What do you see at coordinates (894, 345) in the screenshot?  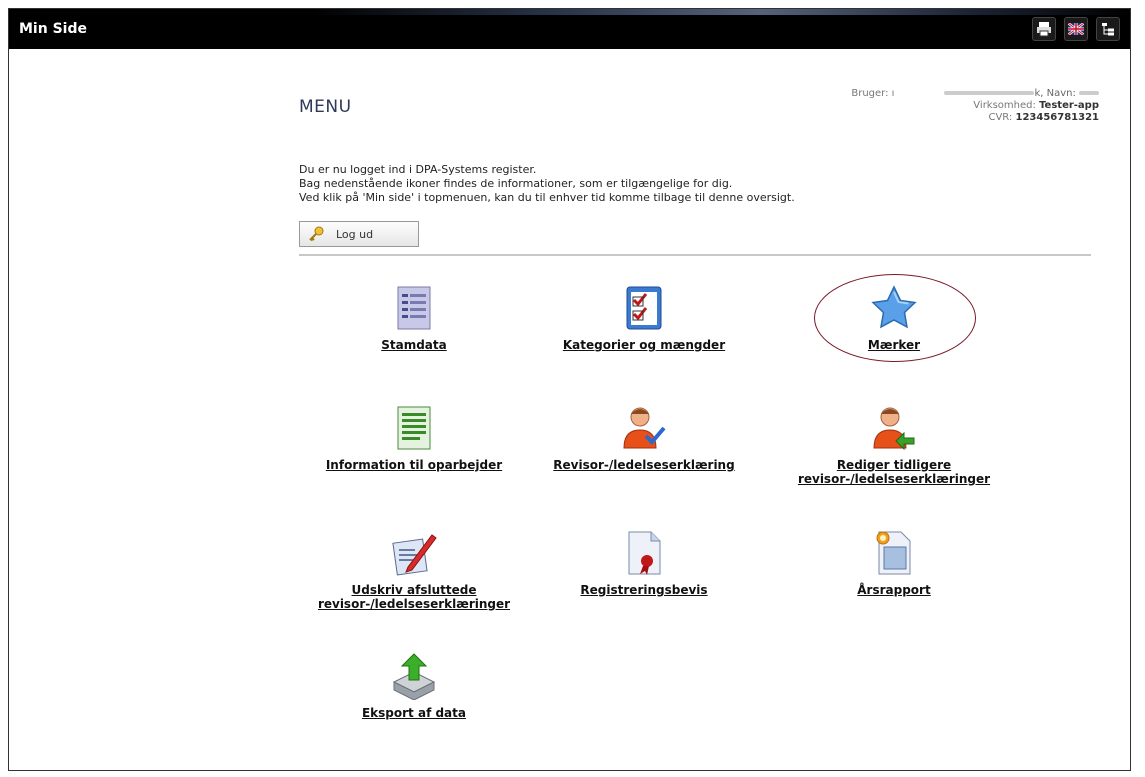 I see `menu-item-label: Mærker` at bounding box center [894, 345].